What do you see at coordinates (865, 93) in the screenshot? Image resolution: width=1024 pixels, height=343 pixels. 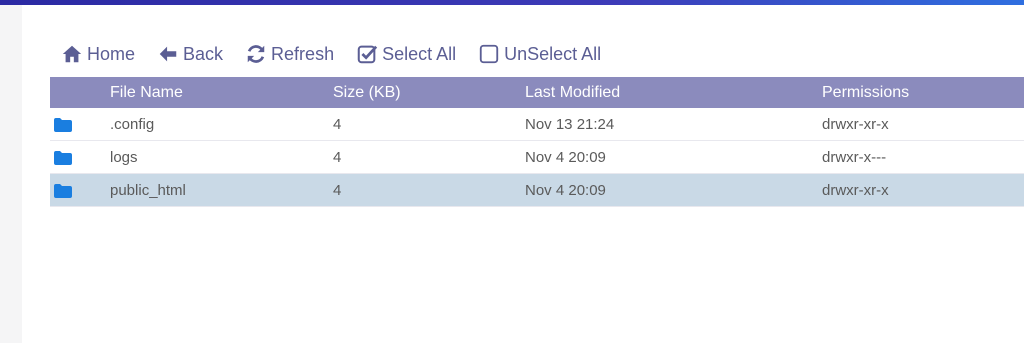 I see `header-permissions: Permissions` at bounding box center [865, 93].